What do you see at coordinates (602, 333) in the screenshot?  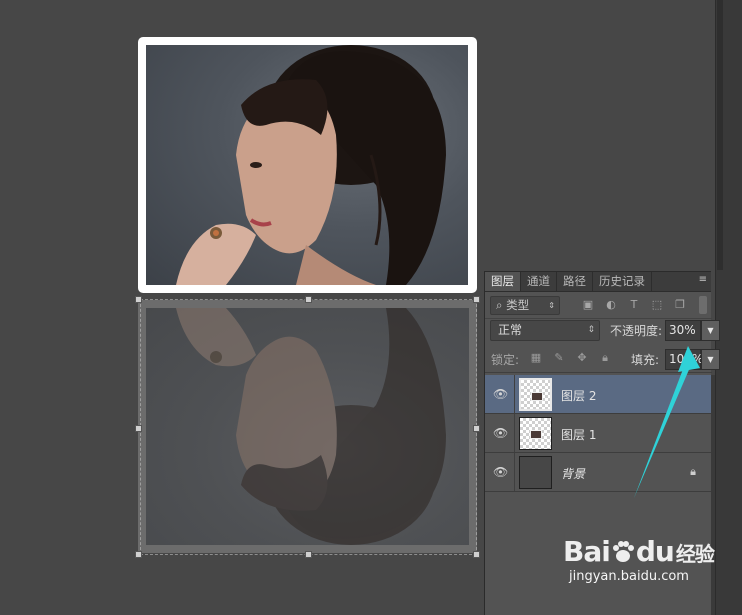 I see `blend-row: 正常 ⇕ 不透明度: 30% ▼` at bounding box center [602, 333].